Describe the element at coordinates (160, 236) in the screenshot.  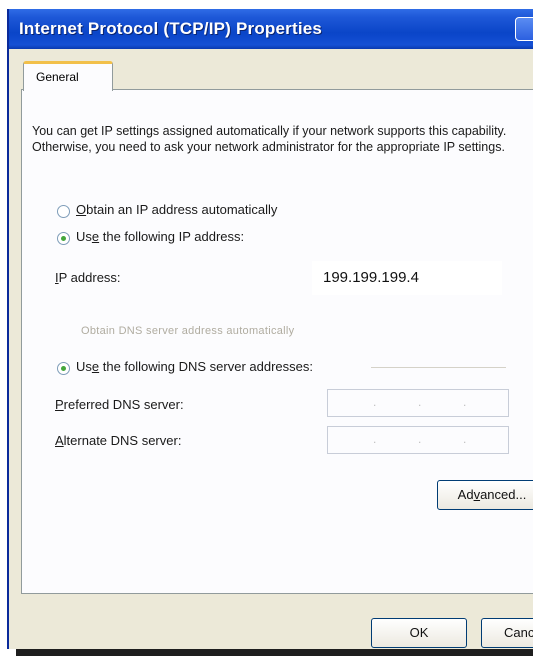
I see `use-following-ip-label: Use the following IP address:` at that location.